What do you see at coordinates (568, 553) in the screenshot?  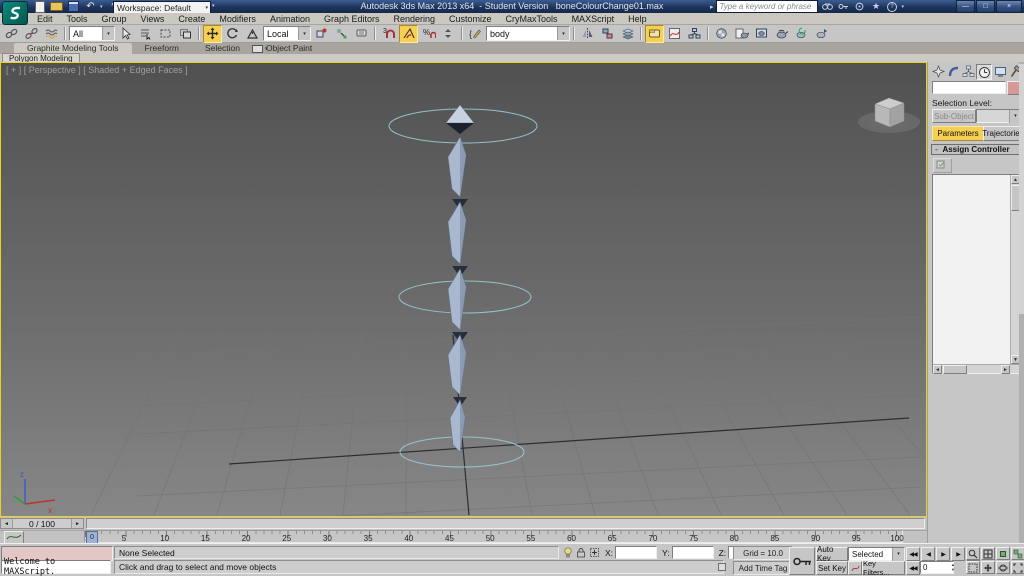 I see `adaptive-degradation-icon` at bounding box center [568, 553].